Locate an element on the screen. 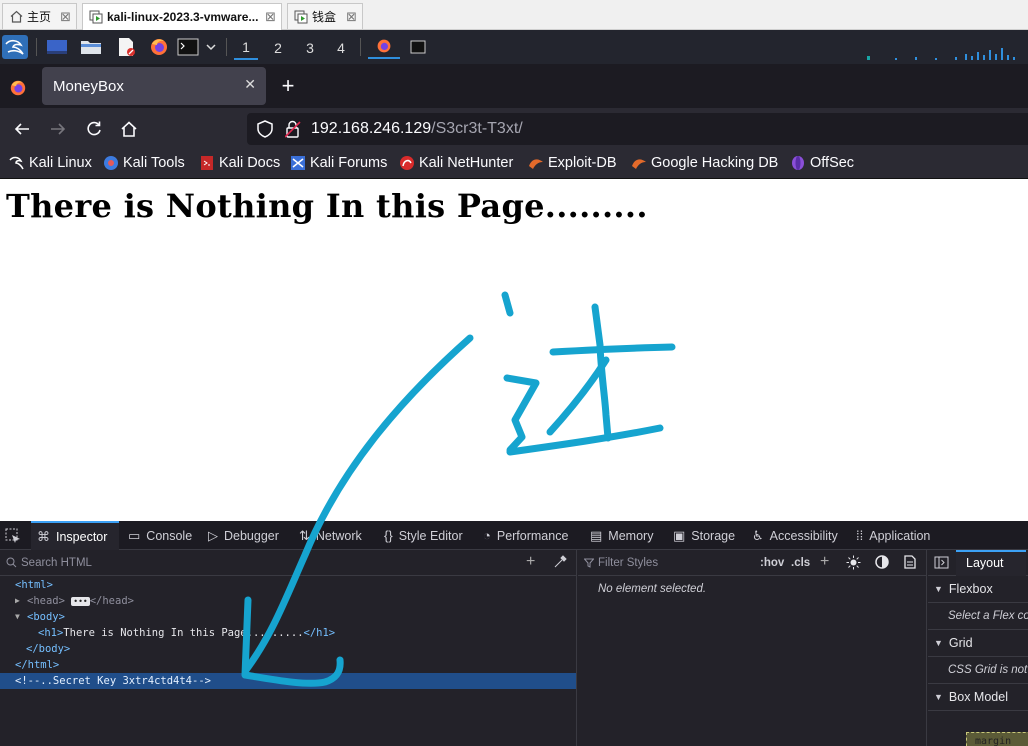 The width and height of the screenshot is (1028, 746). browser-tab-moneybox: MoneyBox ✕ is located at coordinates (154, 86).